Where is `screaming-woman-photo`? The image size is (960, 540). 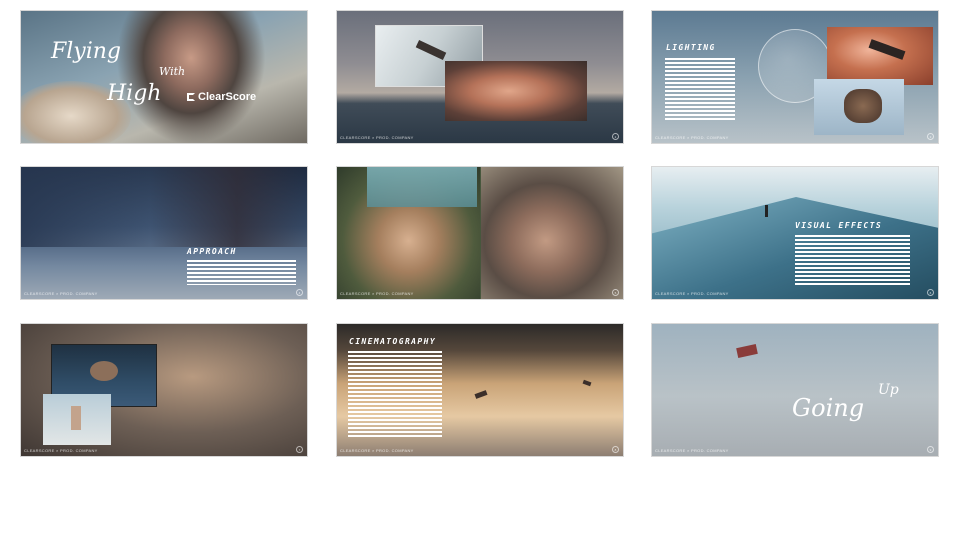 screaming-woman-photo is located at coordinates (516, 91).